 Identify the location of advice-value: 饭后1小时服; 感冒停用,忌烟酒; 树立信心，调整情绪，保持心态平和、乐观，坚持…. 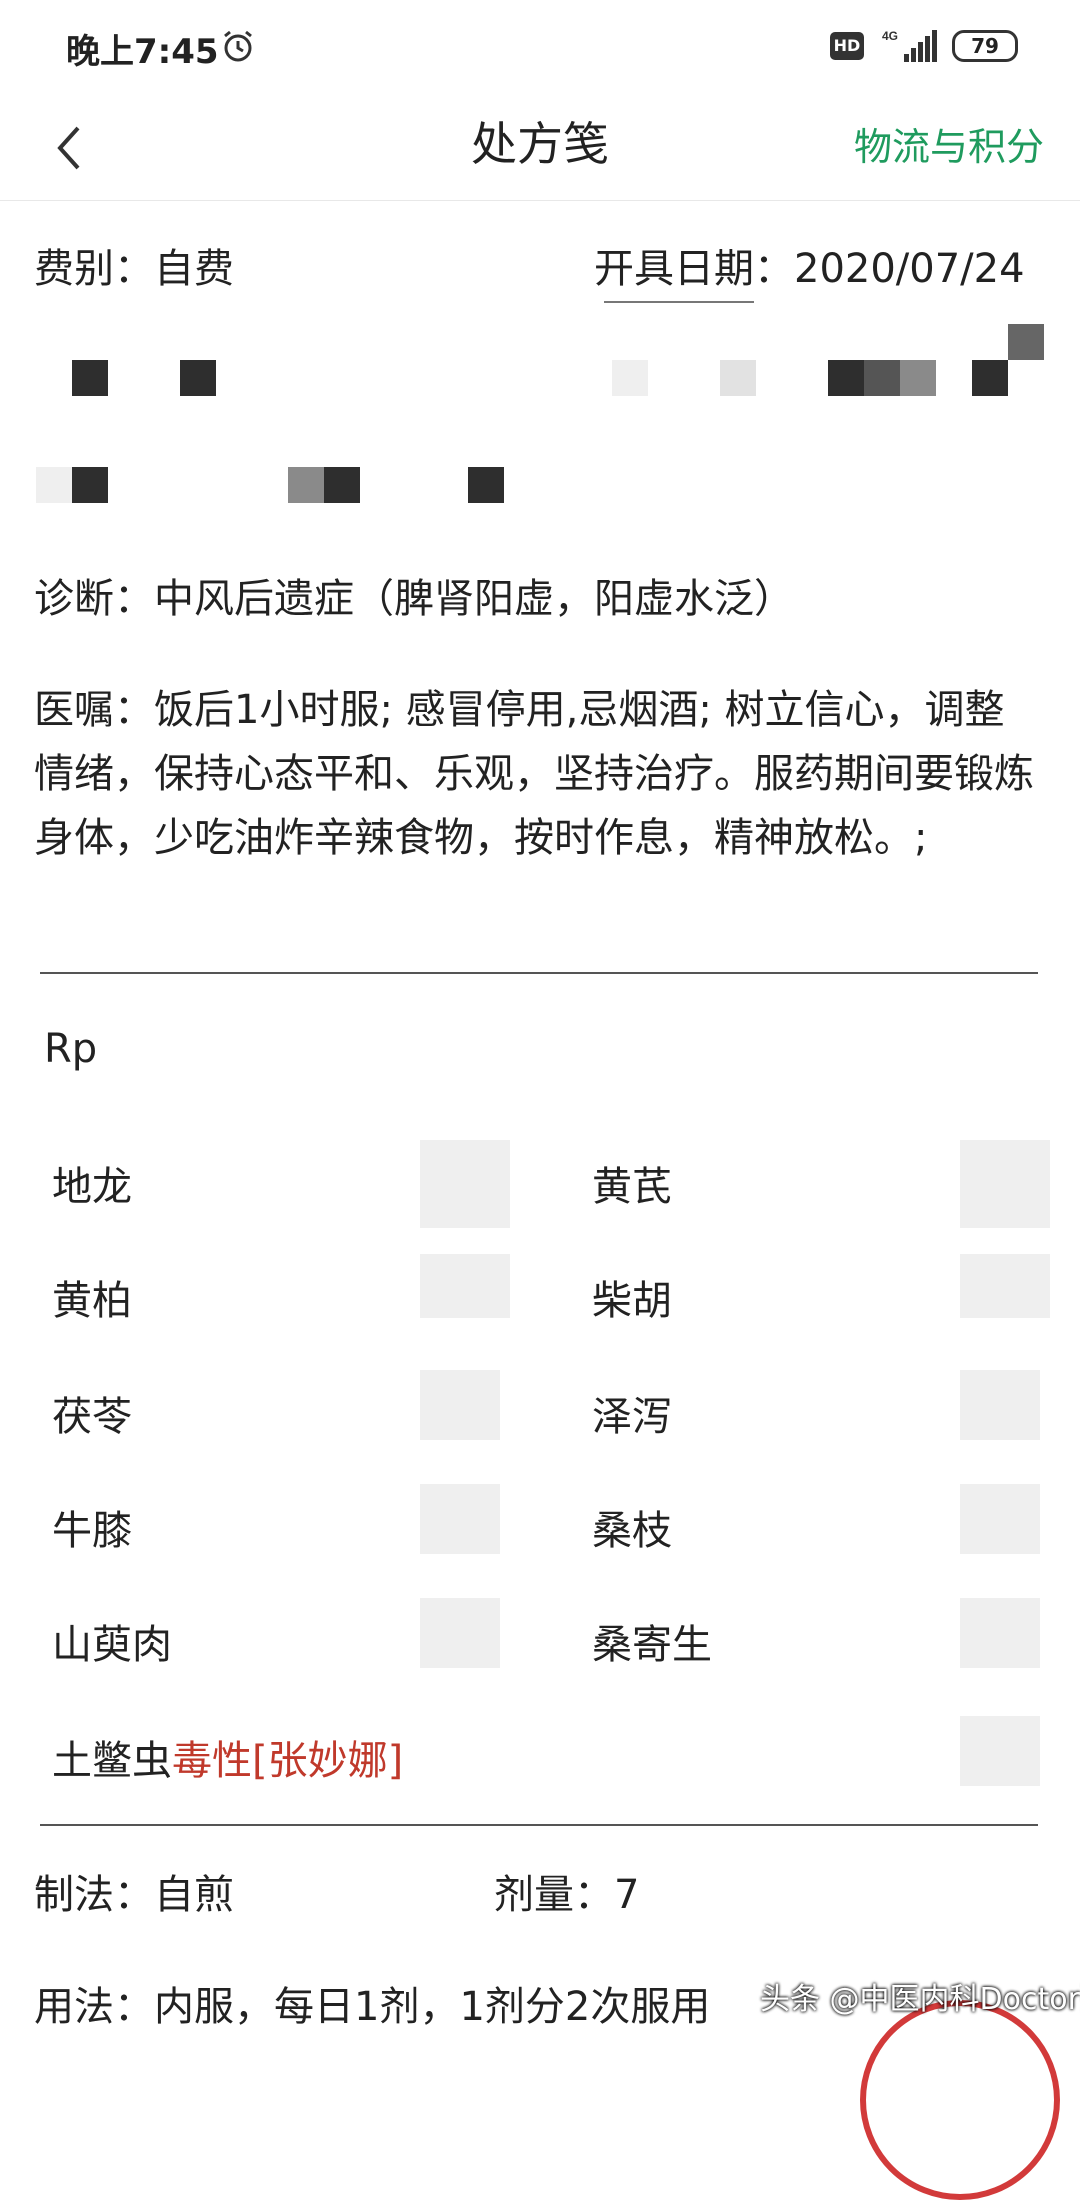
(534, 774).